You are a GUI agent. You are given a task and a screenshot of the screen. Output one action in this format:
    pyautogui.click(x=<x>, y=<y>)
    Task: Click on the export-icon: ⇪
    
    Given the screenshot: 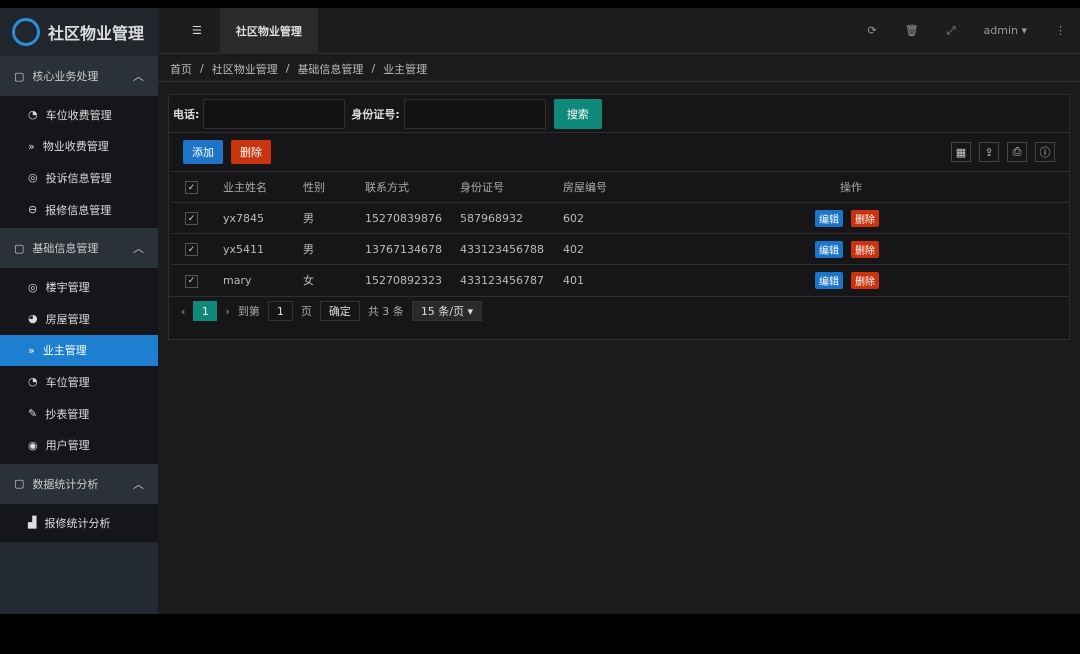 What is the action you would take?
    pyautogui.click(x=989, y=152)
    